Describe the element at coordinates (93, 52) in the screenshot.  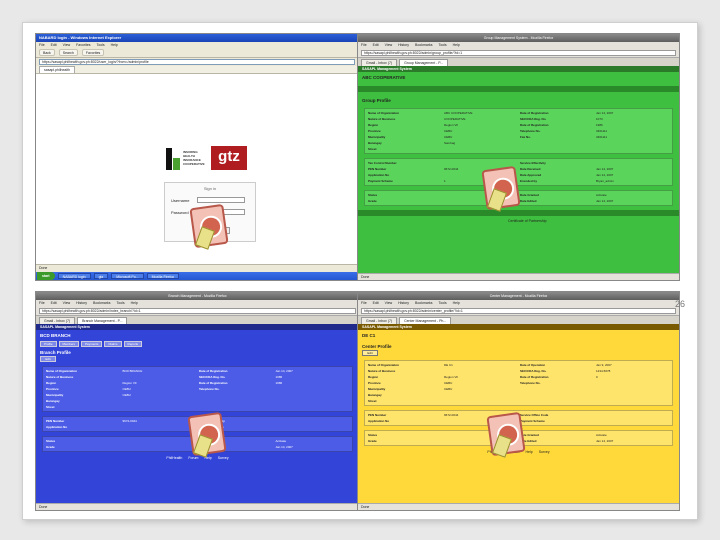
I see `favorites-button: Favorites` at that location.